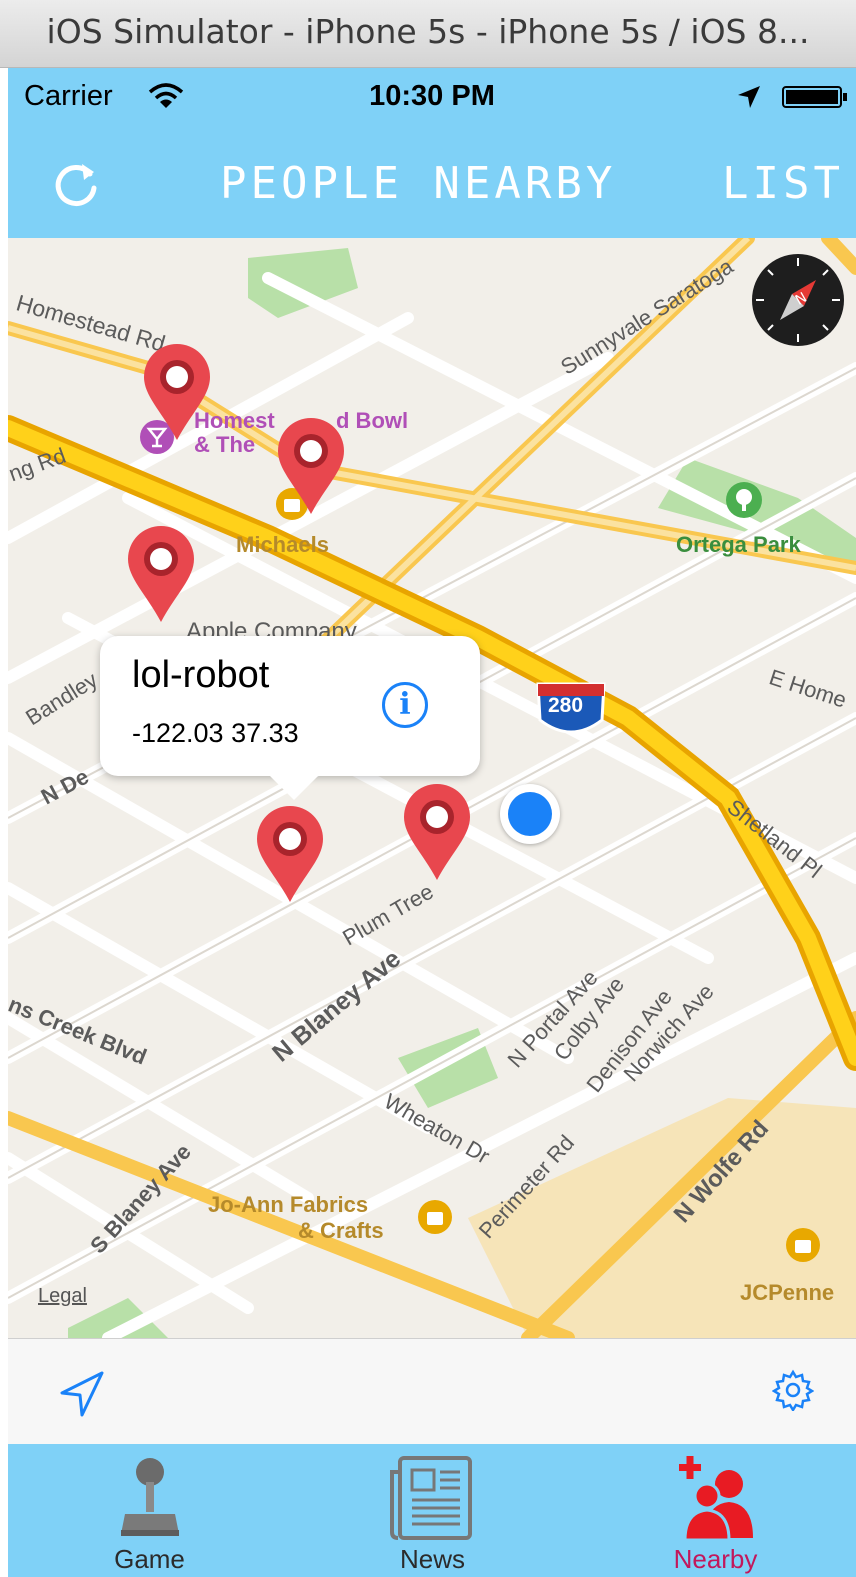 This screenshot has width=856, height=1577. What do you see at coordinates (744, 500) in the screenshot?
I see `park-poi-icon` at bounding box center [744, 500].